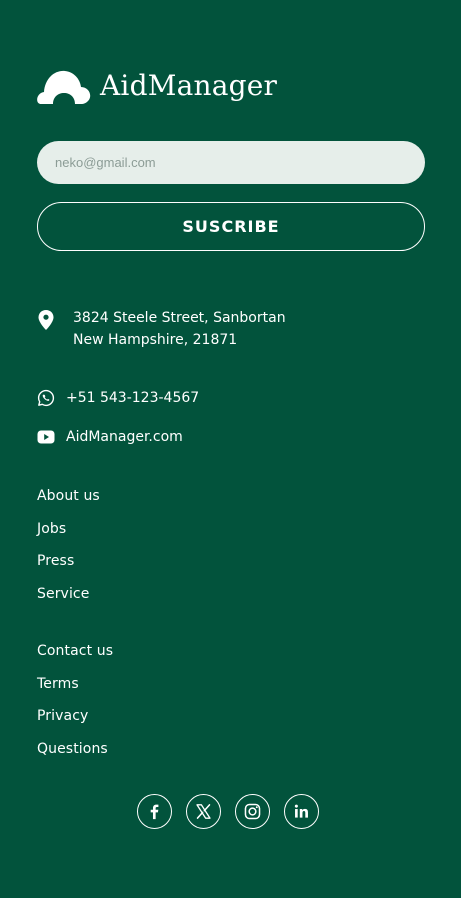 The width and height of the screenshot is (461, 898). I want to click on linkedin-icon, so click(301, 811).